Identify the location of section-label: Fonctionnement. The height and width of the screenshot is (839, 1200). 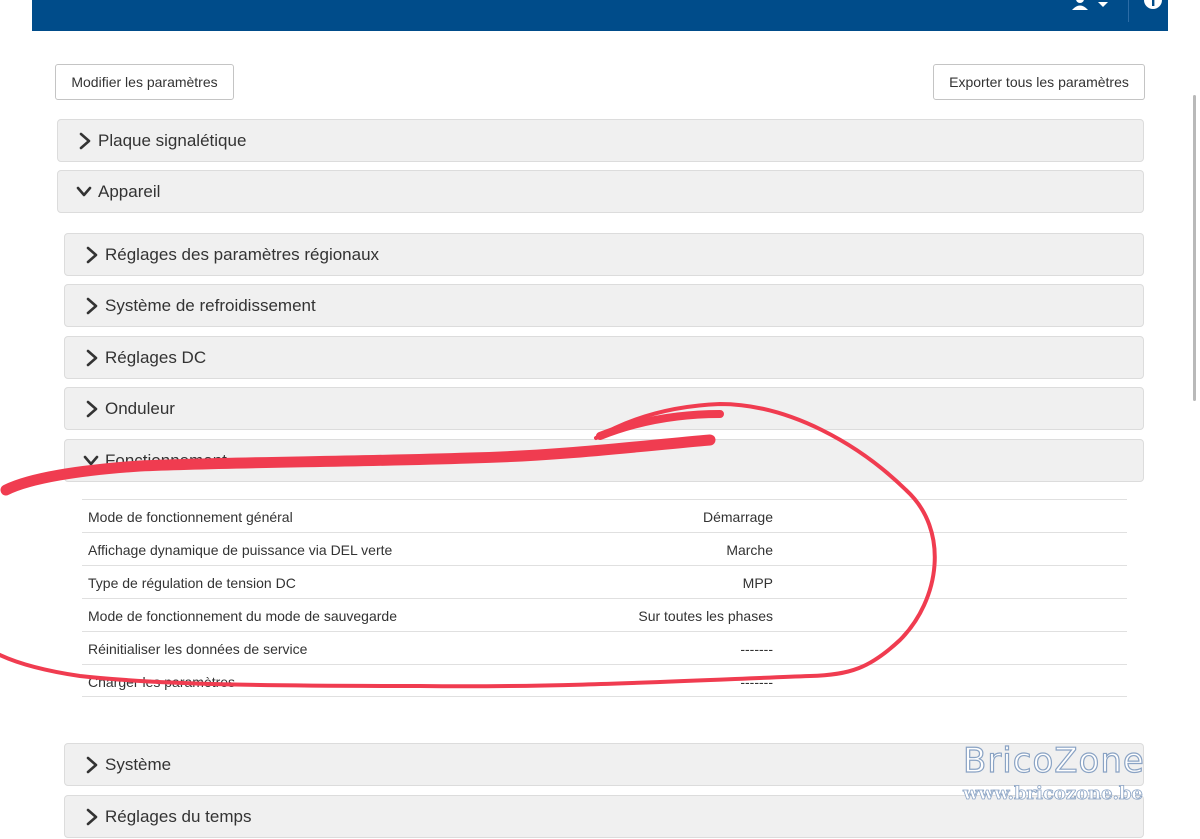
(166, 460).